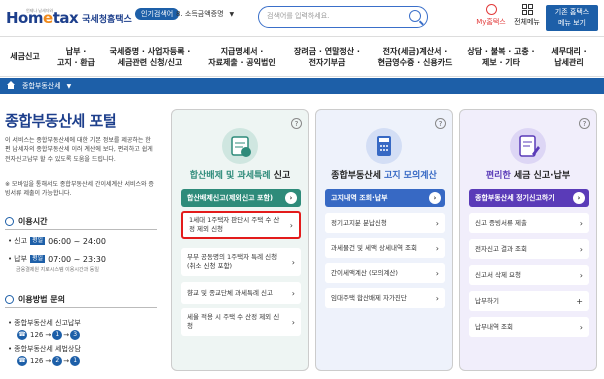 This screenshot has height=379, width=604. Describe the element at coordinates (107, 19) in the screenshot. I see `logo-subtitle: 국세청홈택스` at that location.